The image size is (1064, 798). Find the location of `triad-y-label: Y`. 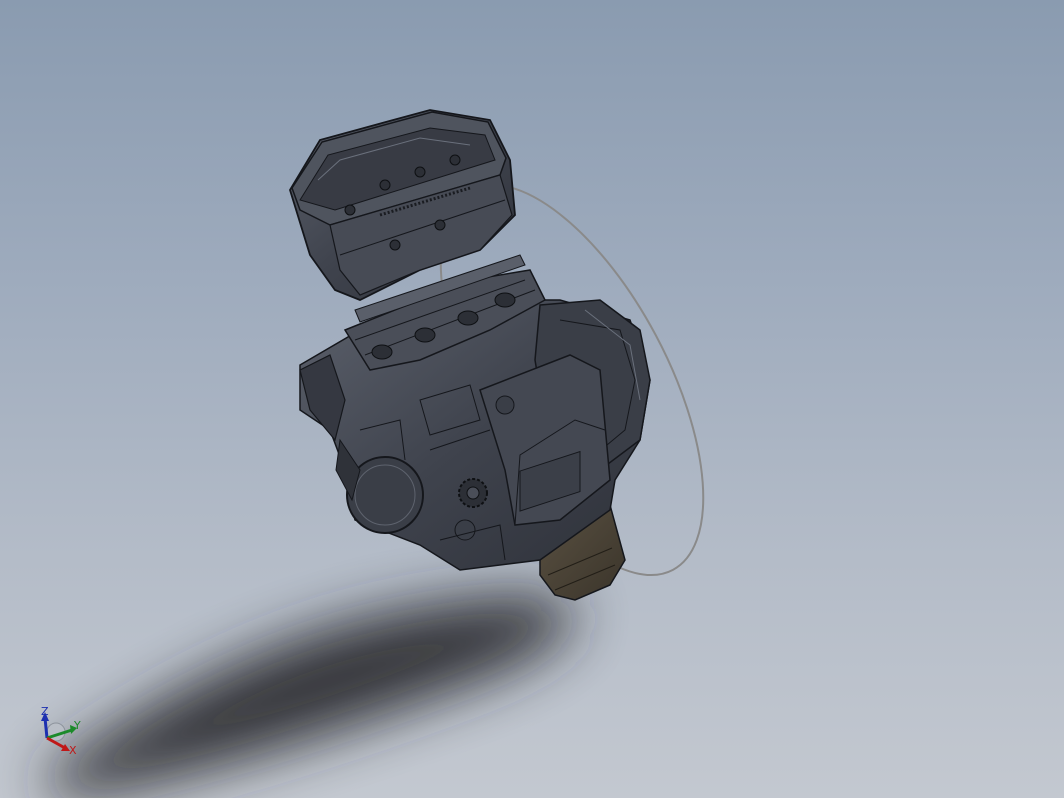

triad-y-label: Y is located at coordinates (77, 725).